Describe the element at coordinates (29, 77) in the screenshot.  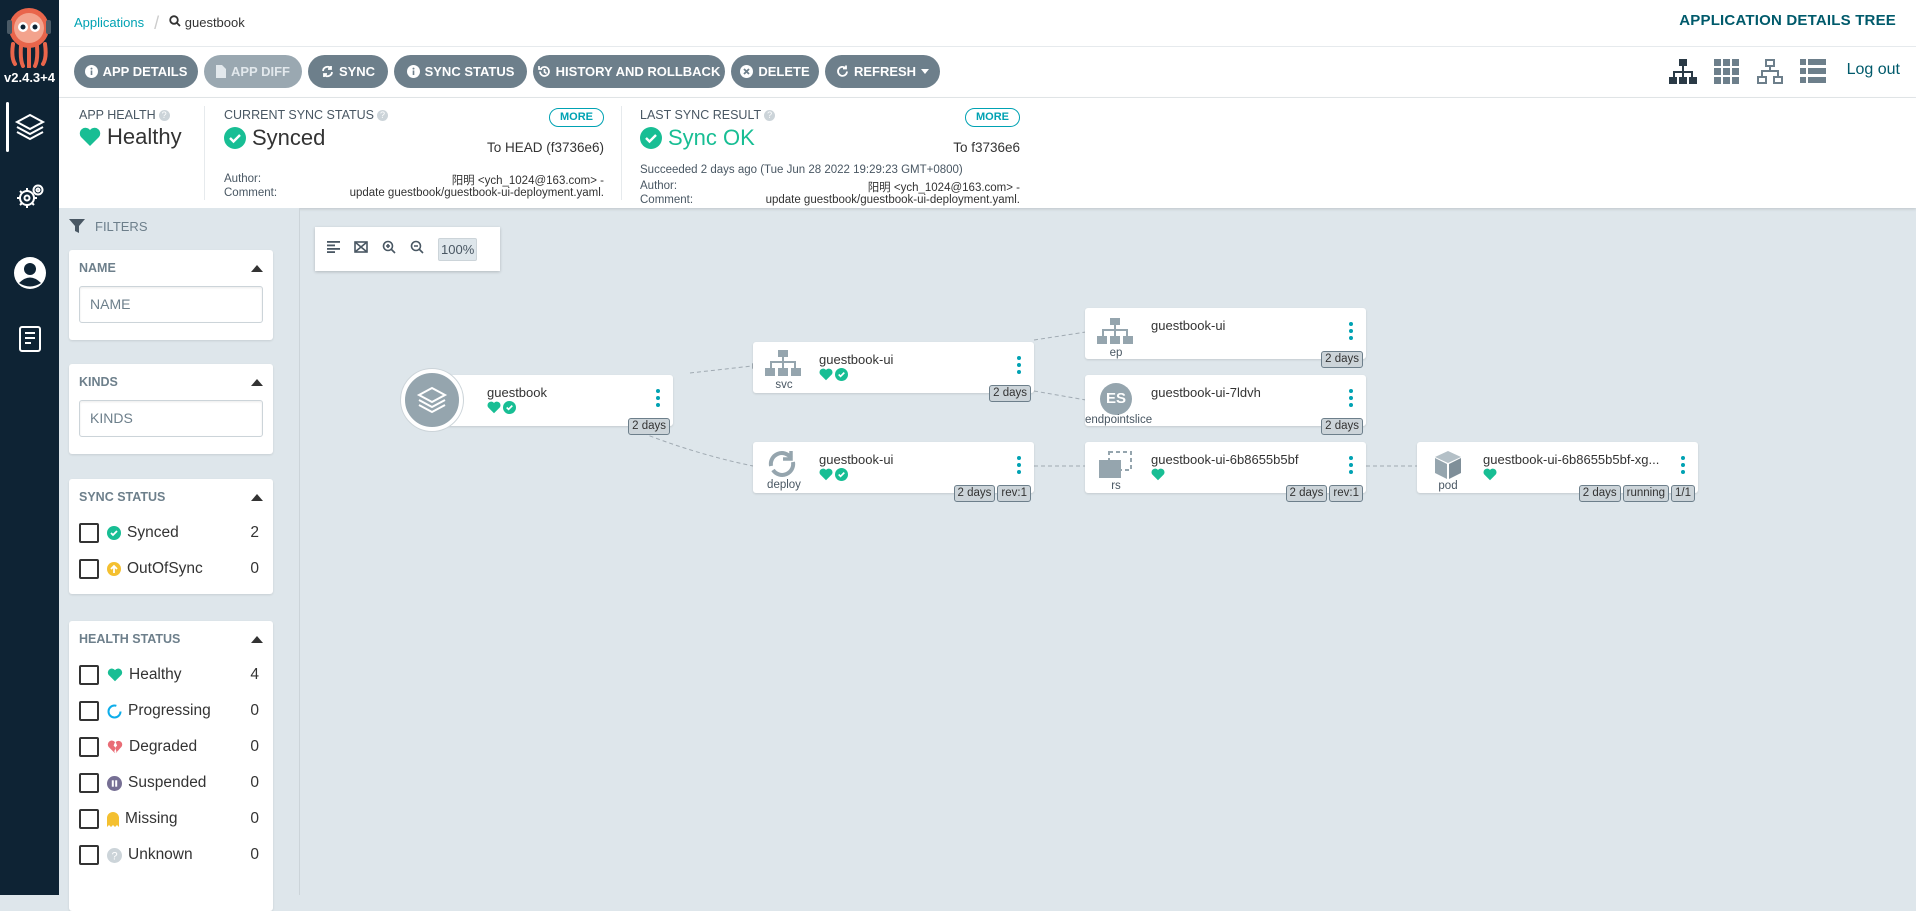
I see `version-label: v2.4.3+4` at that location.